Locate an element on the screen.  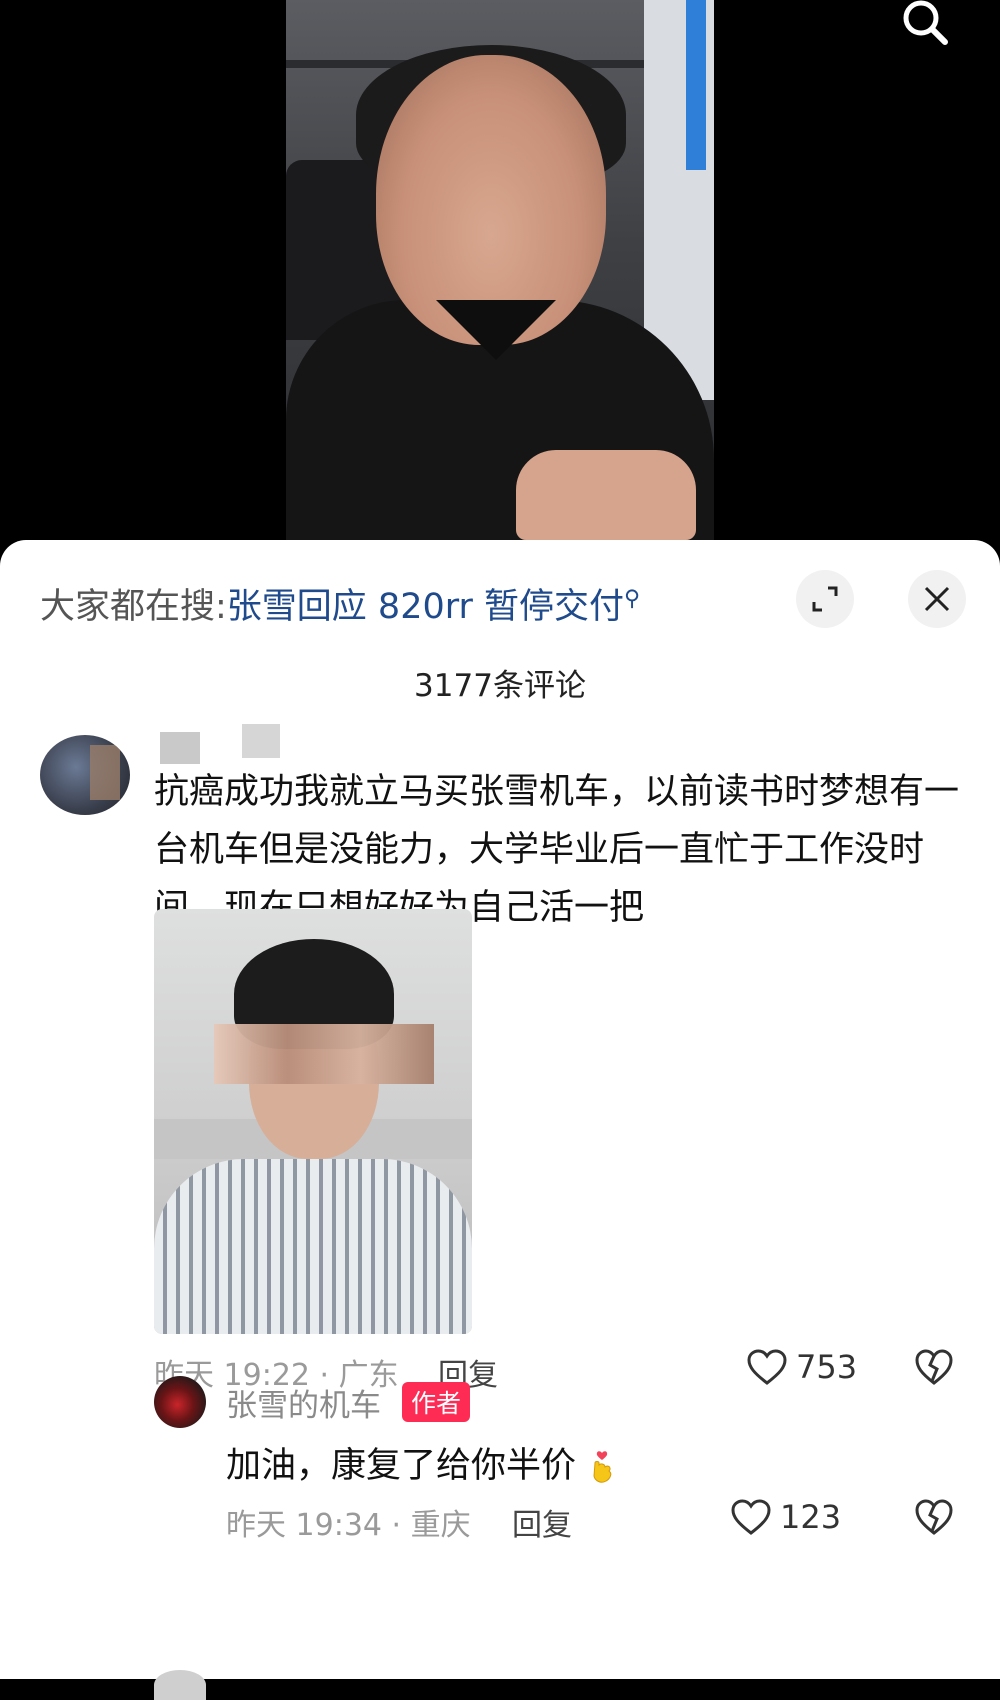
comment-photo is located at coordinates (313, 1121).